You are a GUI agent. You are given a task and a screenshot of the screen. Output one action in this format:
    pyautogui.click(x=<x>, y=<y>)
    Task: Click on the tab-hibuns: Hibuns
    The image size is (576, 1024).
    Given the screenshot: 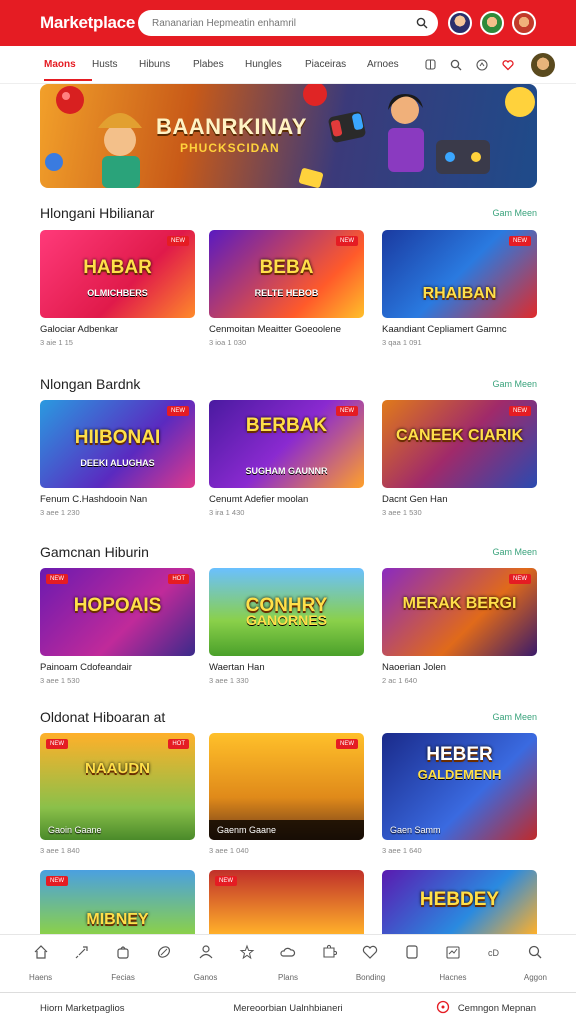 What is the action you would take?
    pyautogui.click(x=166, y=64)
    